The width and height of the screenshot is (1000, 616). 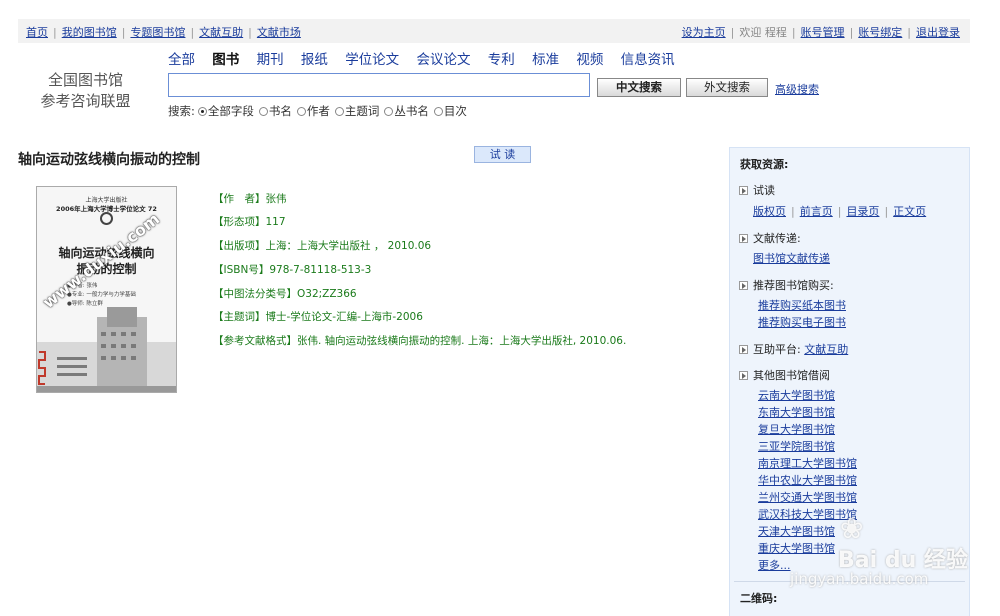 What do you see at coordinates (279, 32) in the screenshot?
I see `link-doc-market: 文献市场` at bounding box center [279, 32].